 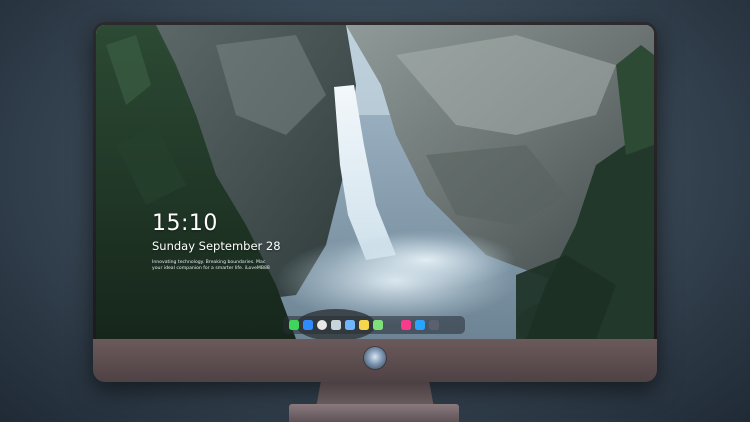 What do you see at coordinates (364, 325) in the screenshot?
I see `notes-icon` at bounding box center [364, 325].